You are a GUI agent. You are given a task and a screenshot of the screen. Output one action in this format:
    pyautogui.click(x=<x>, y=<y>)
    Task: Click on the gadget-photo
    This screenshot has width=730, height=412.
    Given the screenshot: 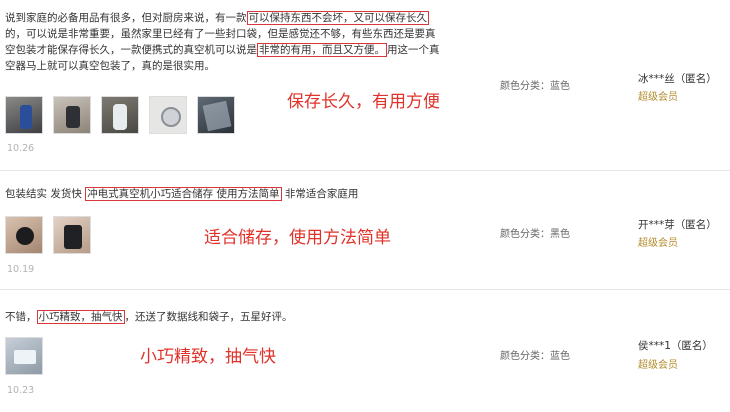 What is the action you would take?
    pyautogui.click(x=72, y=115)
    